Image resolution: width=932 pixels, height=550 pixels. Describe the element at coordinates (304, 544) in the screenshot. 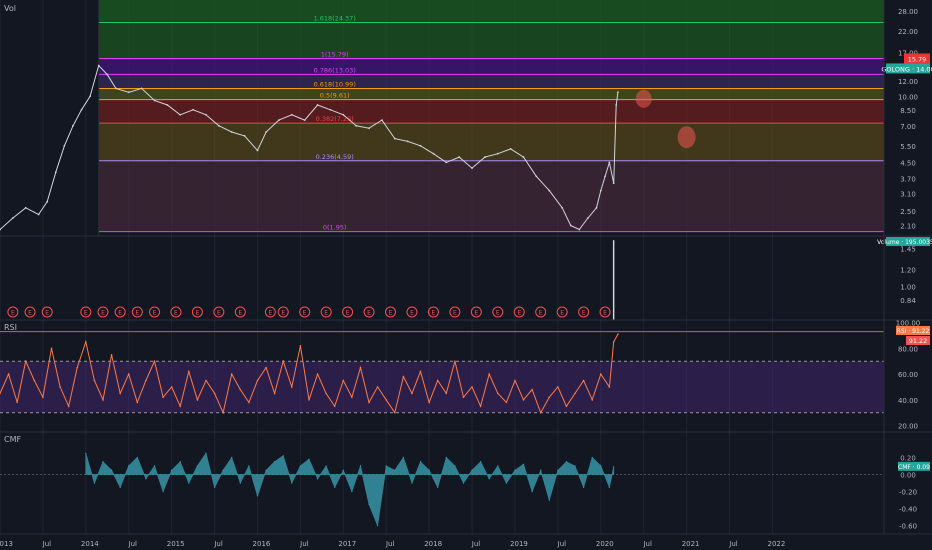

I see `x-tick-7: Jul` at that location.